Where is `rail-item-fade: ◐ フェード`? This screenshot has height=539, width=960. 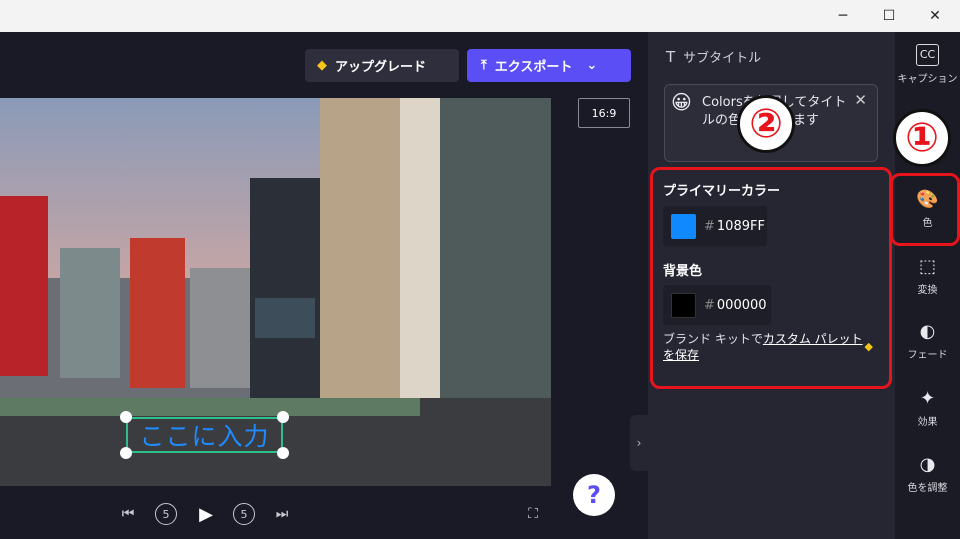
rail-item-fade: ◐ フェード is located at coordinates (927, 341).